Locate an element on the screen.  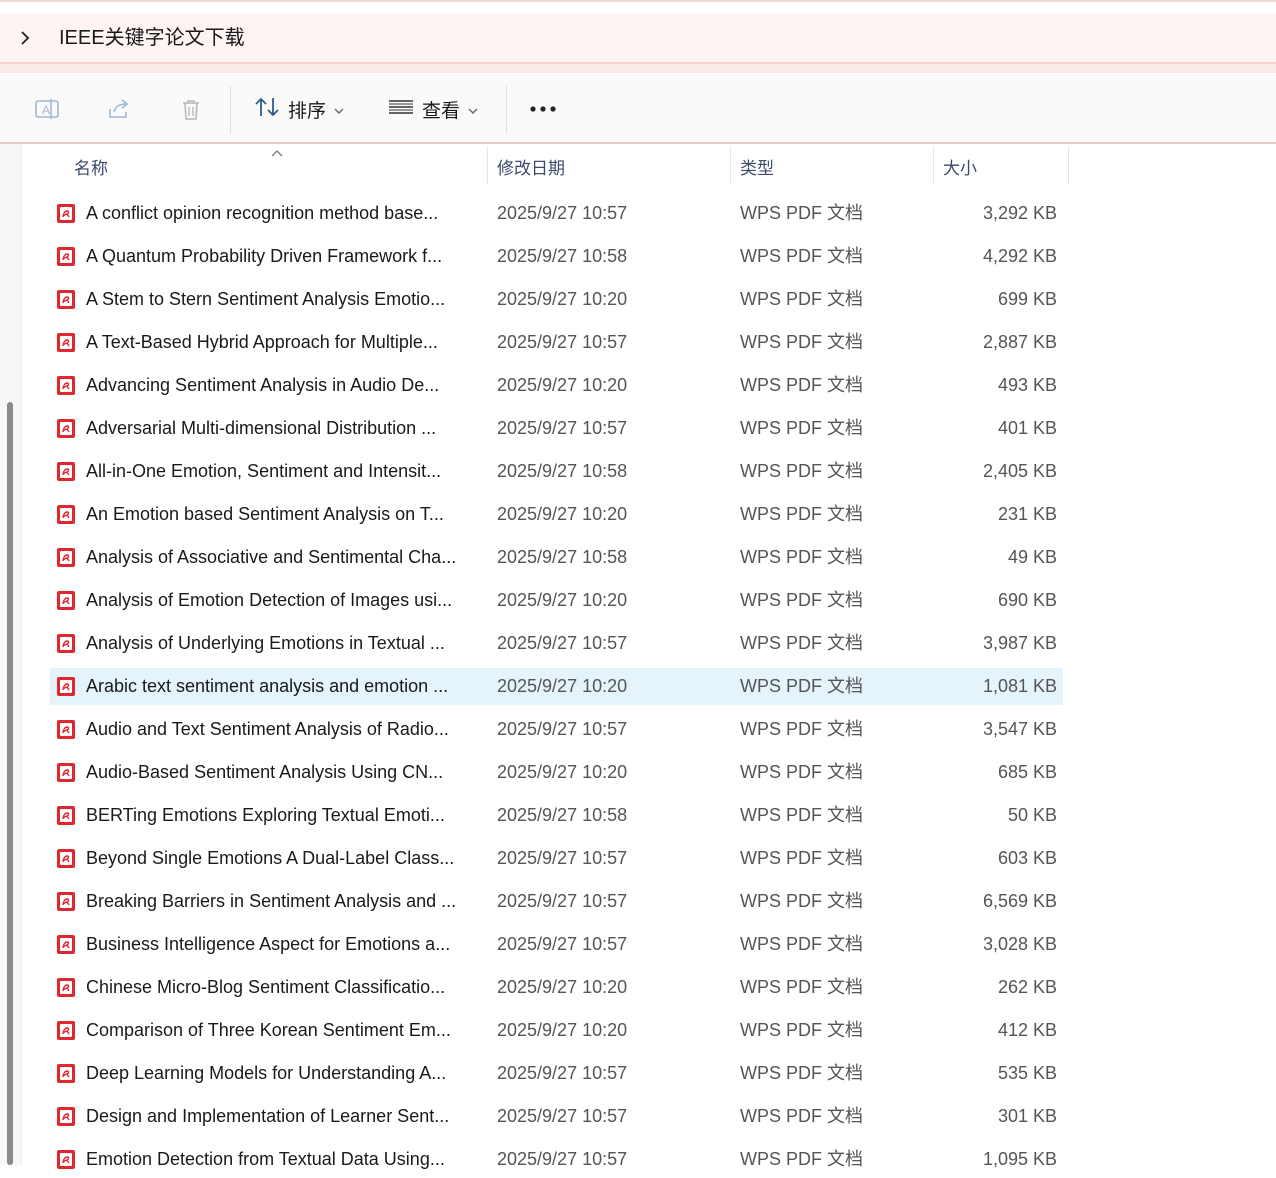
column-header-date: 修改日期 is located at coordinates (612, 166).